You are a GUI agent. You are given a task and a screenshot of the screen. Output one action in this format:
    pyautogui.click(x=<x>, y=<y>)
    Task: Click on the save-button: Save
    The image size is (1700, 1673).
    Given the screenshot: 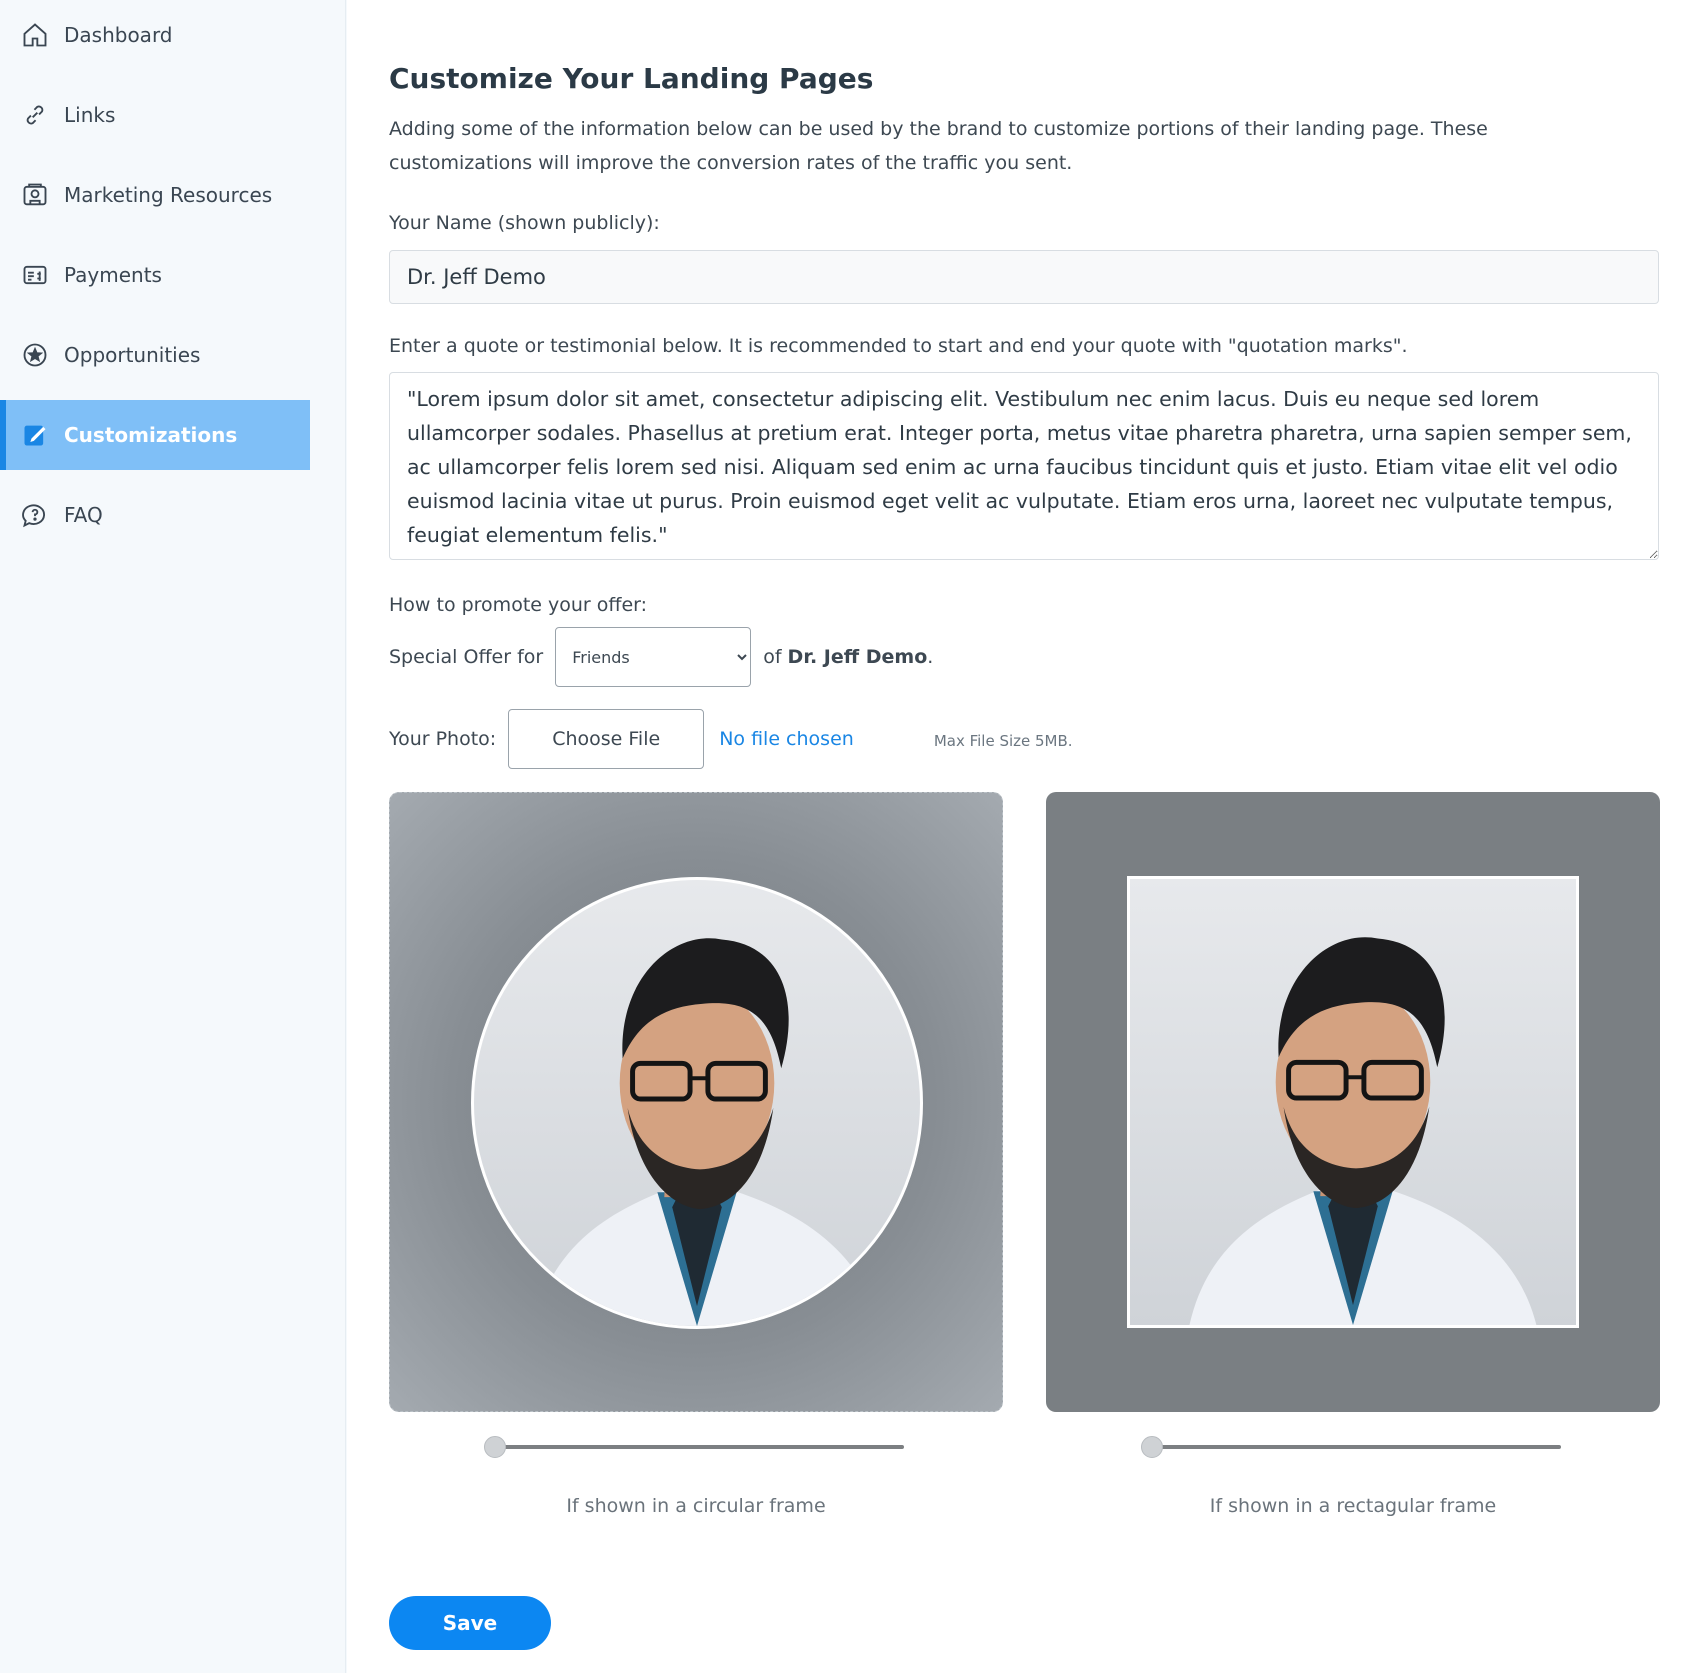 What is the action you would take?
    pyautogui.click(x=470, y=1623)
    